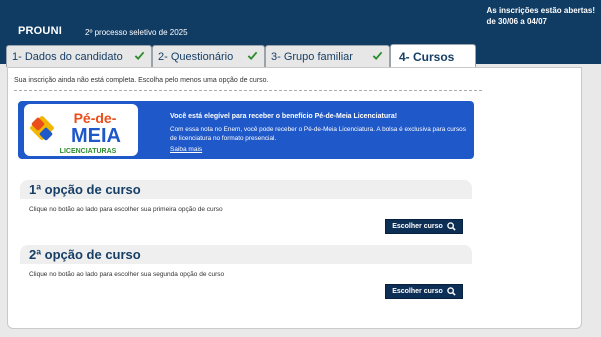 This screenshot has height=337, width=601. Describe the element at coordinates (186, 149) in the screenshot. I see `saiba-mais-link: Saiba mais` at that location.